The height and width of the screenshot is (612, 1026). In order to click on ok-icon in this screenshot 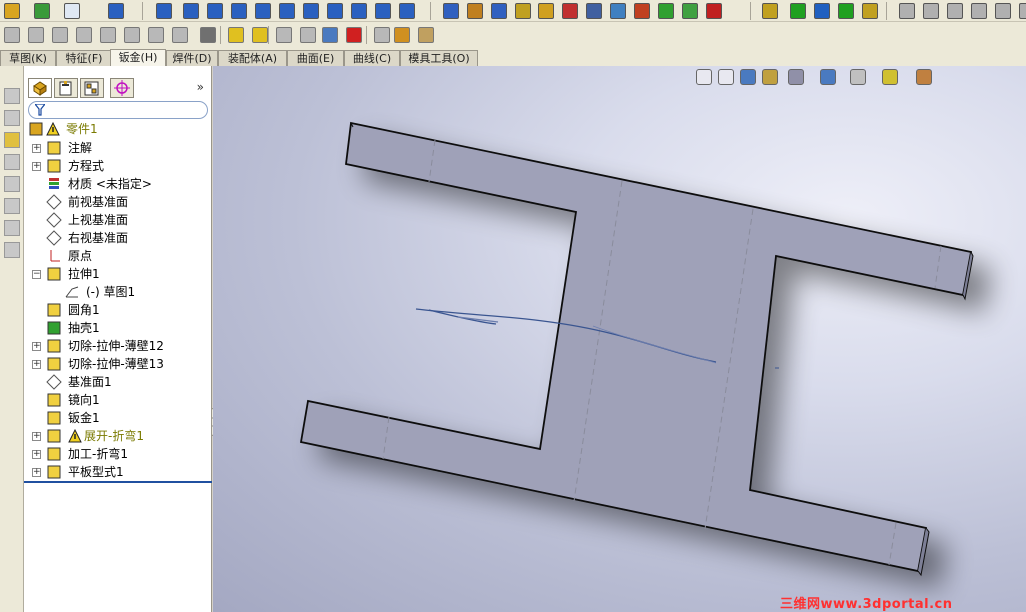, I will do `click(690, 11)`.